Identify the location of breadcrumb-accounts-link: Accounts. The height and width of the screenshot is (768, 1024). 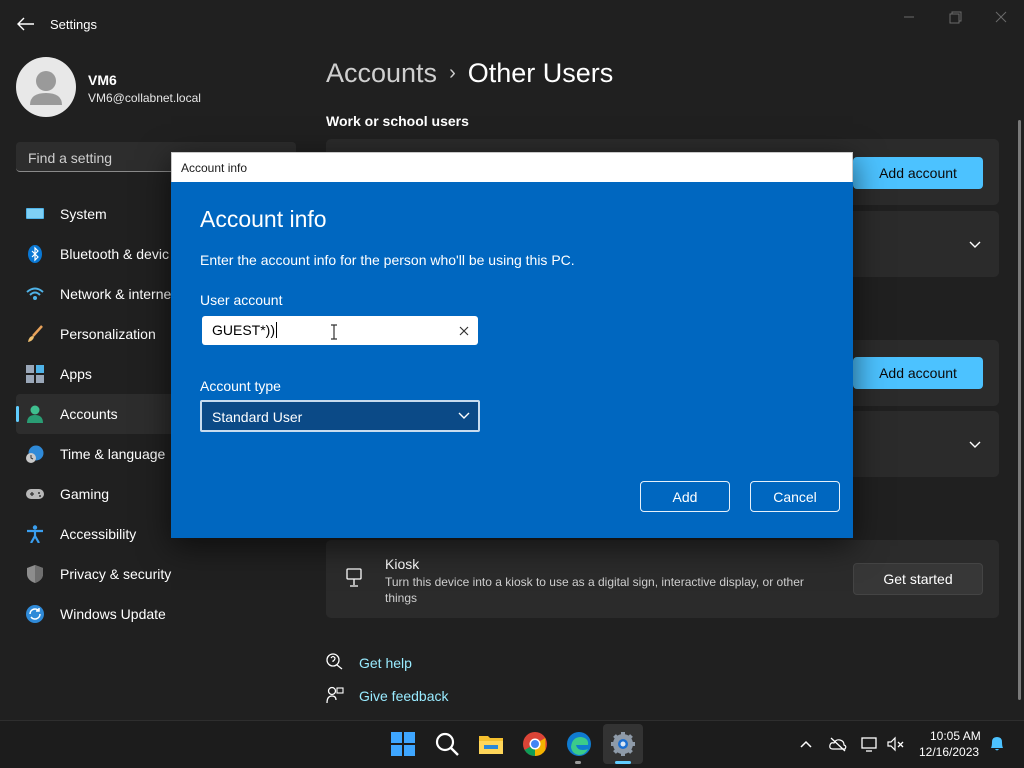
(381, 73).